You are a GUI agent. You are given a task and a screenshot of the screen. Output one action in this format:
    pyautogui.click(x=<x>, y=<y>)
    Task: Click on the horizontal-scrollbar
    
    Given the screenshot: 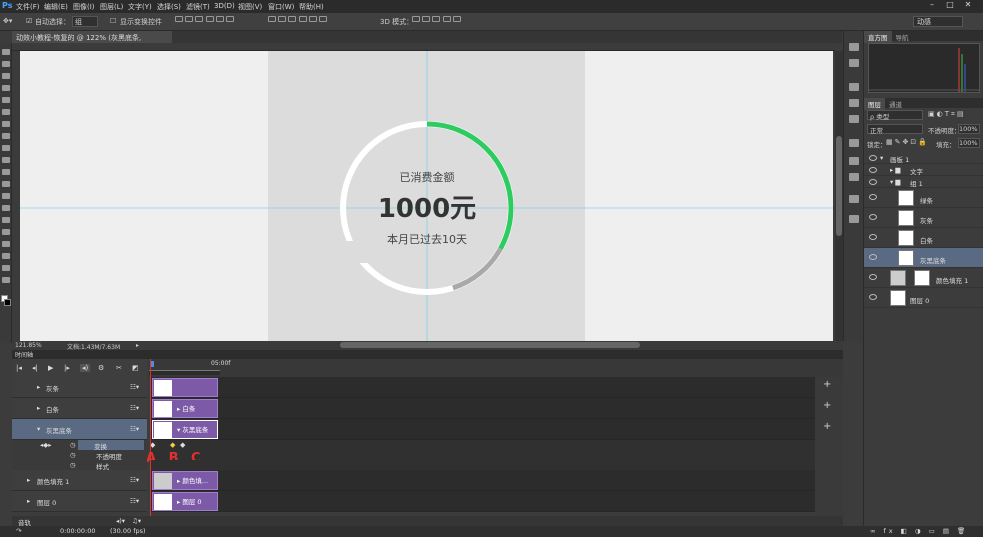 What is the action you would take?
    pyautogui.click(x=492, y=345)
    